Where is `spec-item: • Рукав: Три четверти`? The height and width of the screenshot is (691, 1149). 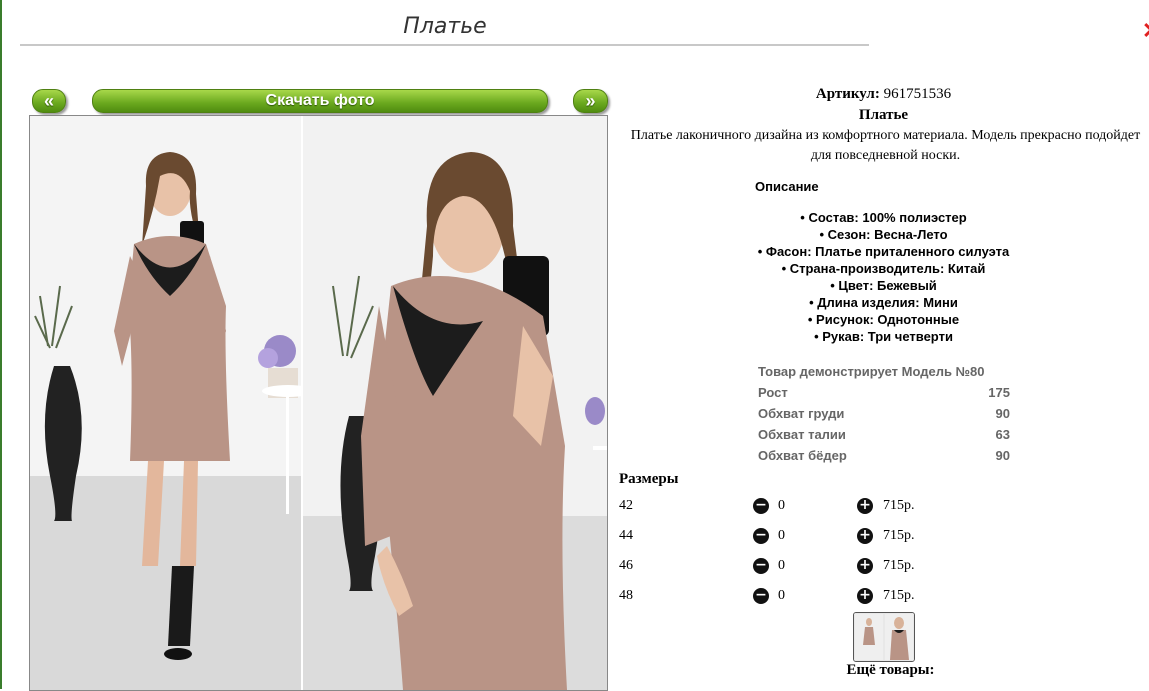 spec-item: • Рукав: Три четверти is located at coordinates (883, 336).